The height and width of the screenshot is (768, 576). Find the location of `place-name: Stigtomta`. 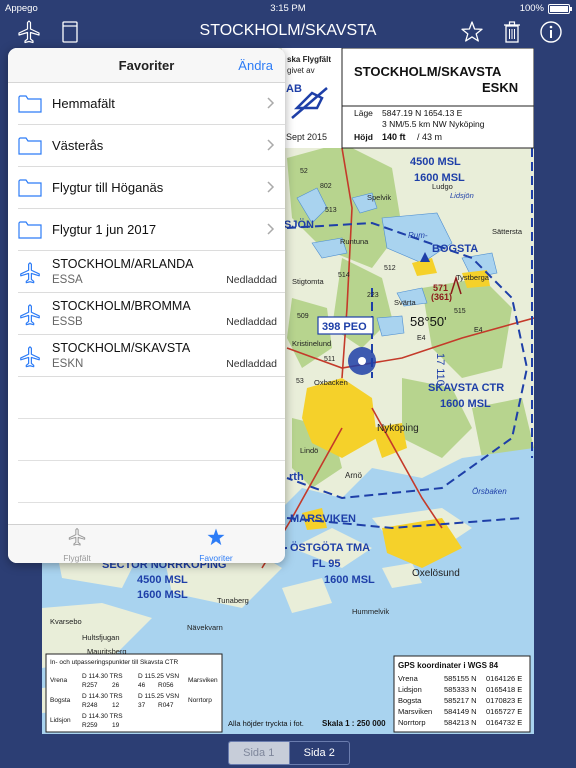

place-name: Stigtomta is located at coordinates (308, 281).